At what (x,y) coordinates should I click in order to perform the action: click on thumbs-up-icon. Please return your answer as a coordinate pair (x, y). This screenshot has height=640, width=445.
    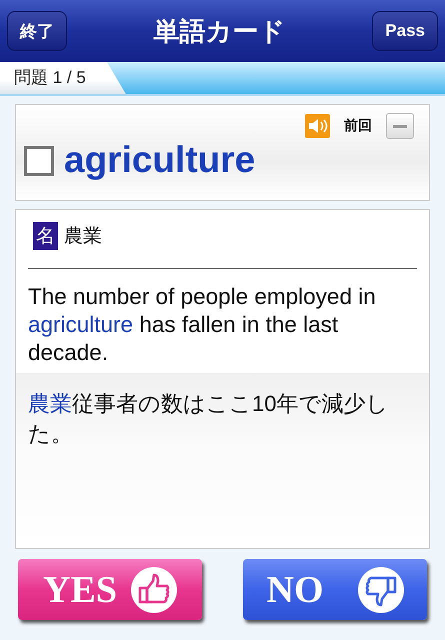
    Looking at the image, I should click on (153, 589).